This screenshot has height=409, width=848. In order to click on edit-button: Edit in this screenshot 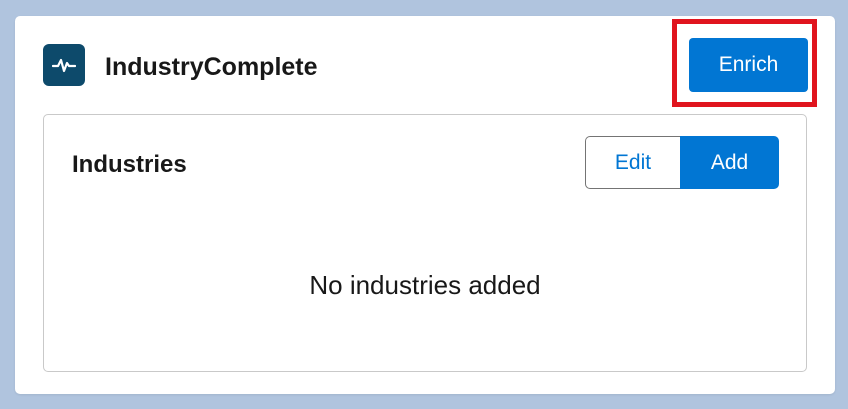, I will do `click(632, 162)`.